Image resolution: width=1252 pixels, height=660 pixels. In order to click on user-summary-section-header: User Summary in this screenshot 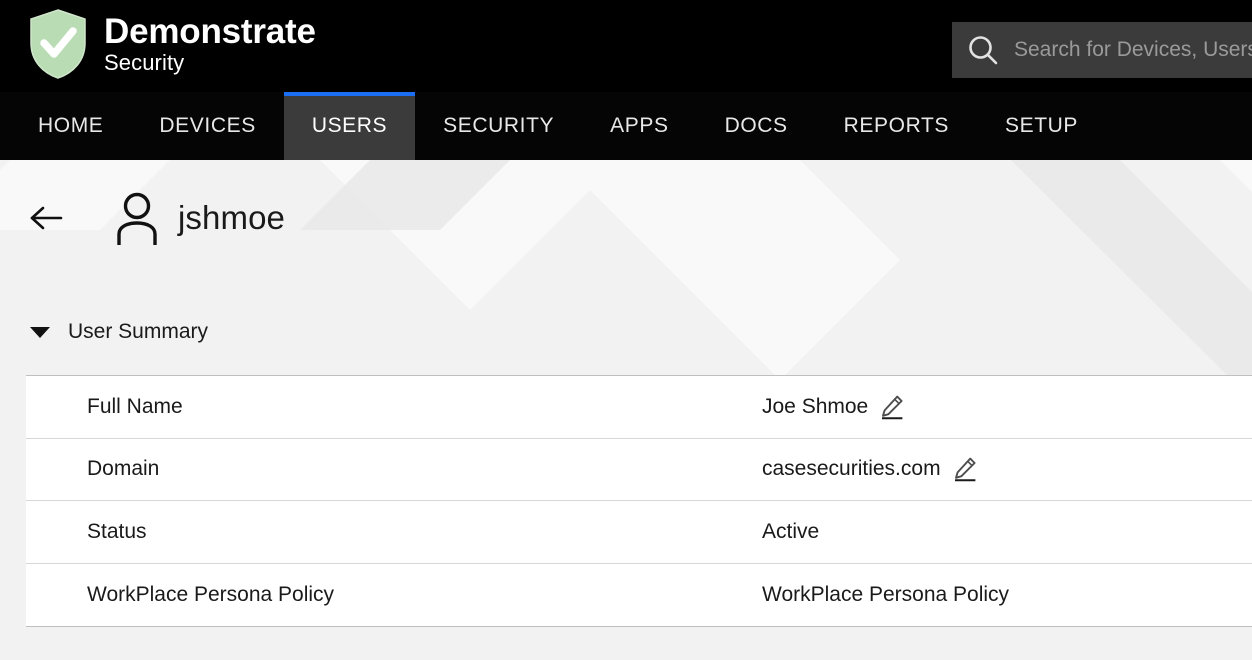, I will do `click(104, 332)`.